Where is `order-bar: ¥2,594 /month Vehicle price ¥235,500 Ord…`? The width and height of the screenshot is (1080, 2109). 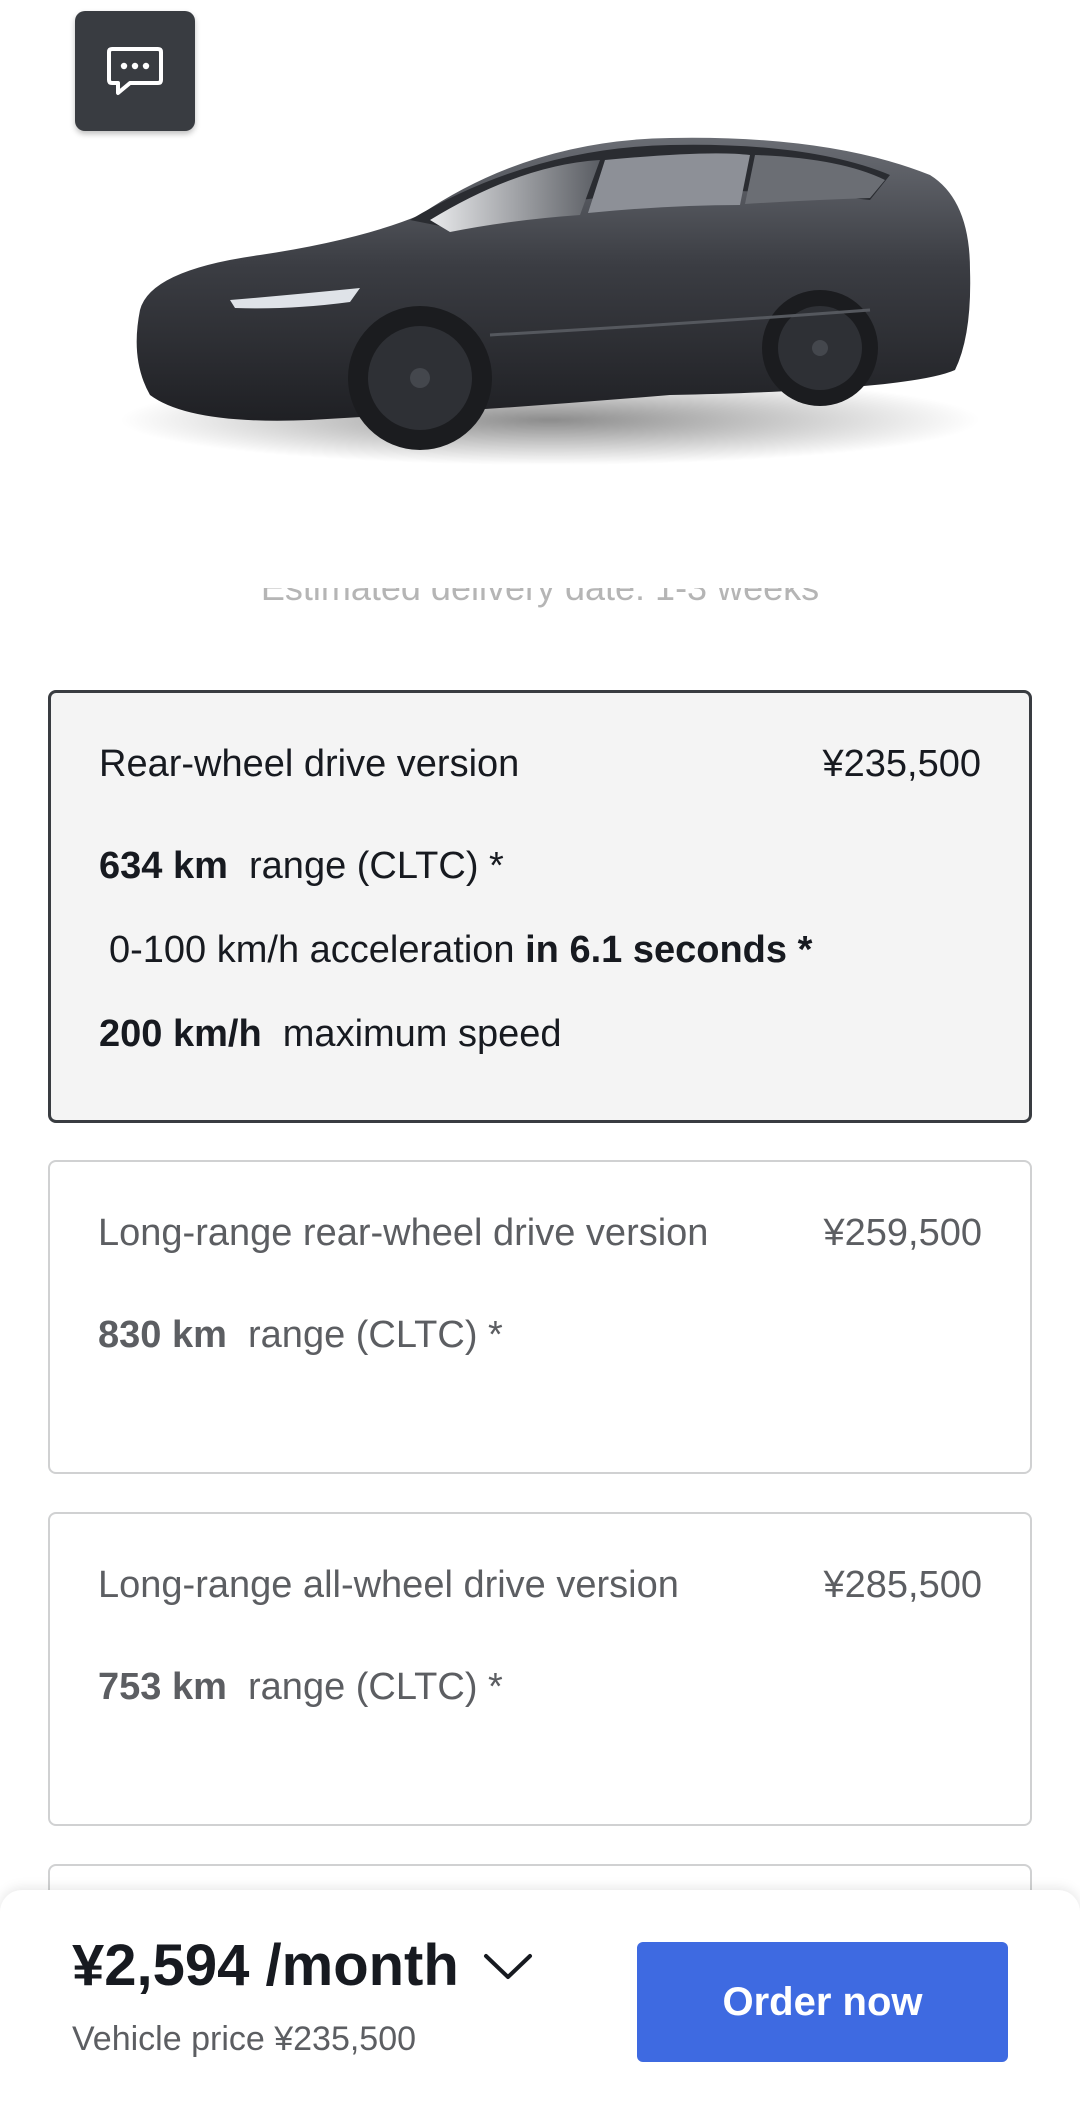
order-bar: ¥2,594 /month Vehicle price ¥235,500 Ord… is located at coordinates (540, 1999).